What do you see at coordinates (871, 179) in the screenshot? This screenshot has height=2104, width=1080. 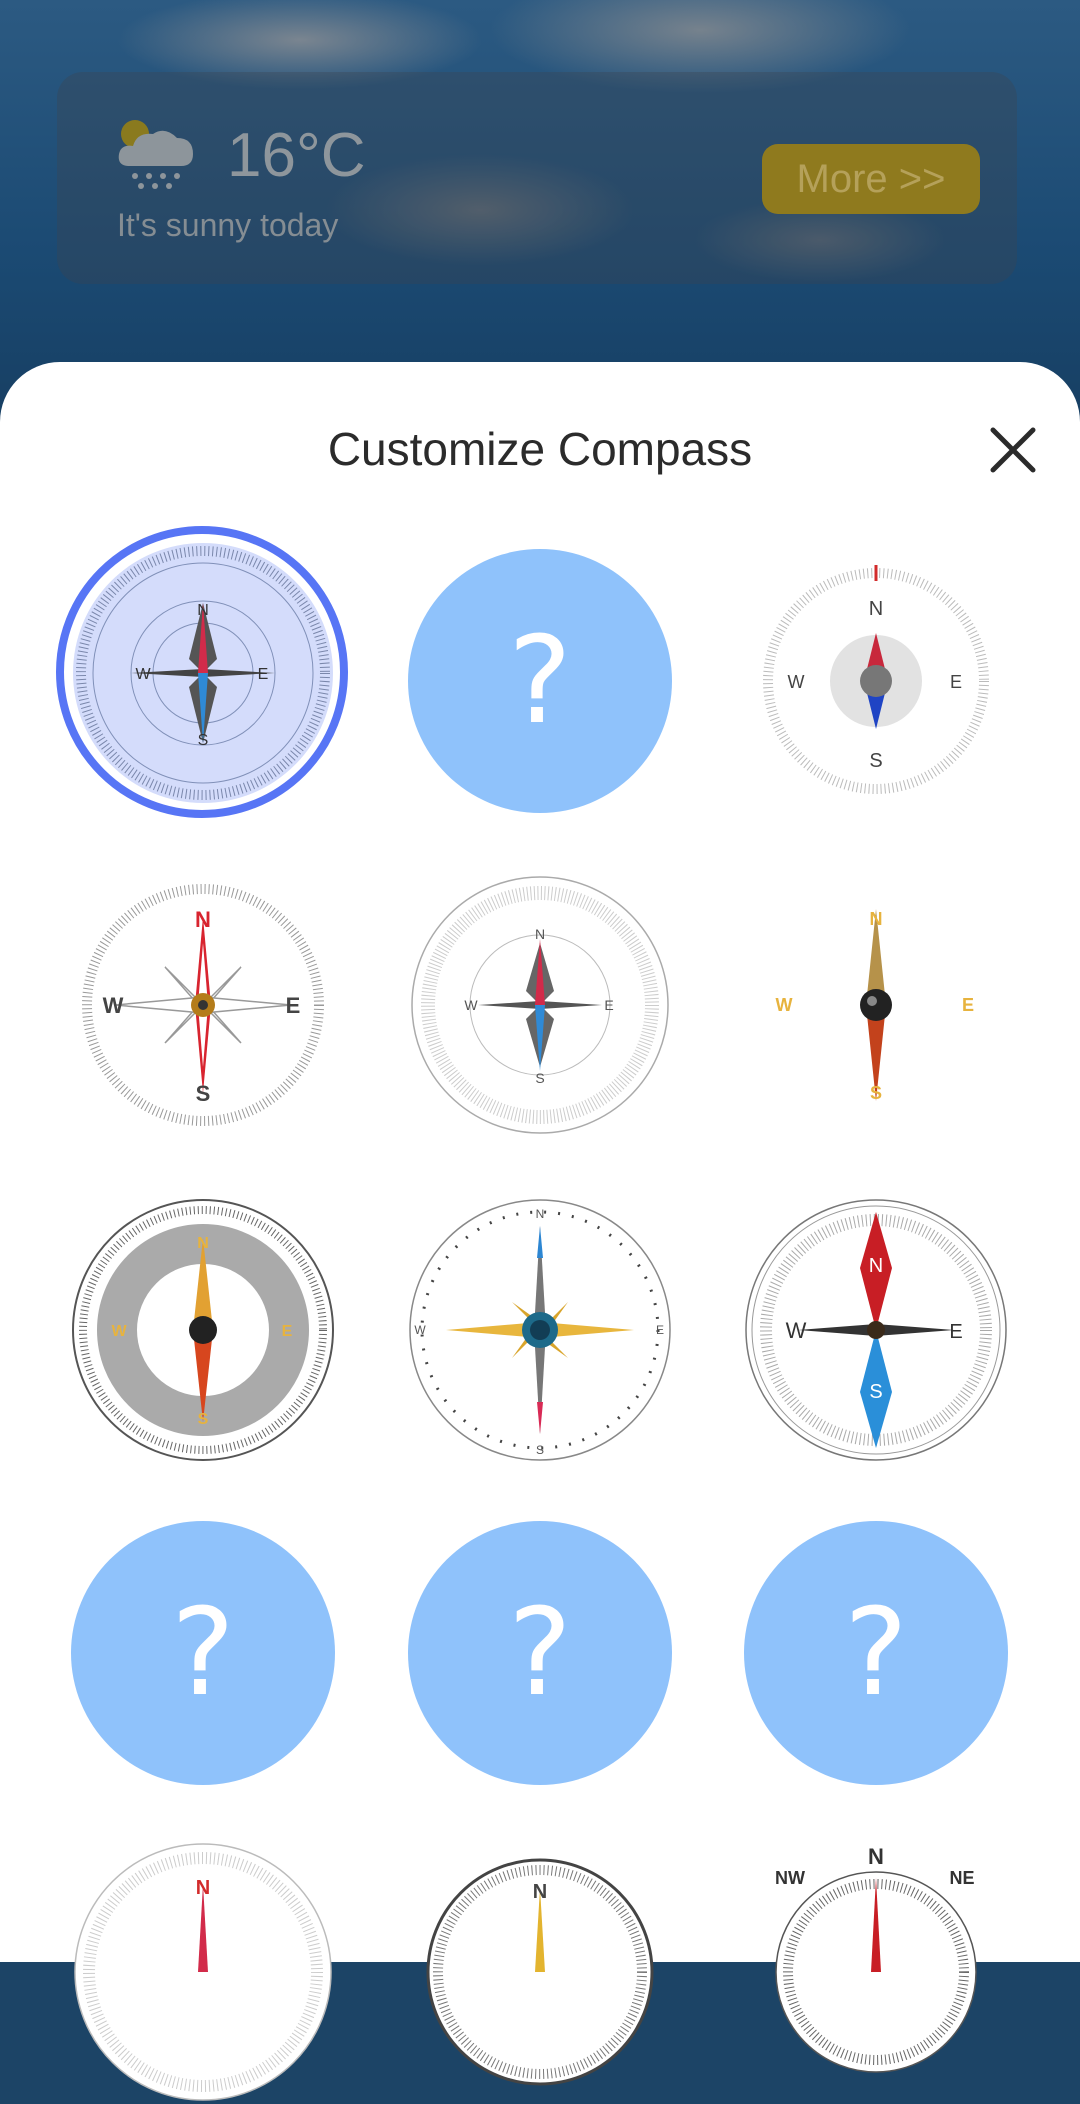 I see `more-button: More >>` at bounding box center [871, 179].